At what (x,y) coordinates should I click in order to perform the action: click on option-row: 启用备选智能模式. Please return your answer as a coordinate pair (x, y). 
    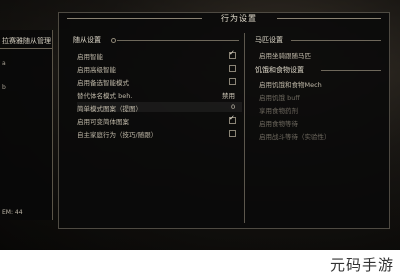
    Looking at the image, I should click on (159, 81).